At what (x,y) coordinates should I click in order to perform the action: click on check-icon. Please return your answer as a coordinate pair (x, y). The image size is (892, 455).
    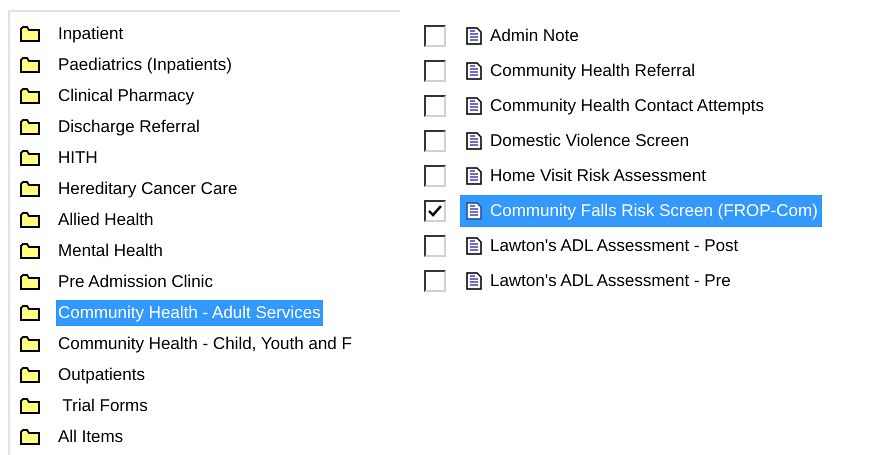
    Looking at the image, I should click on (435, 210).